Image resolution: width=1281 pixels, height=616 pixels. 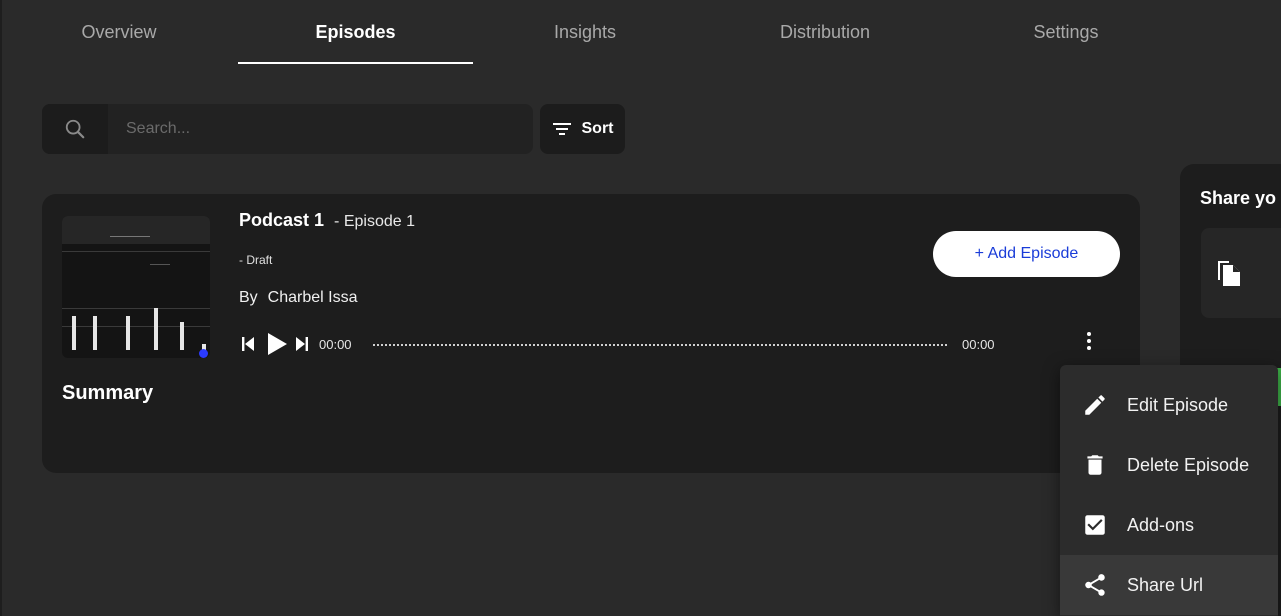 I want to click on pencil-icon, so click(x=1095, y=405).